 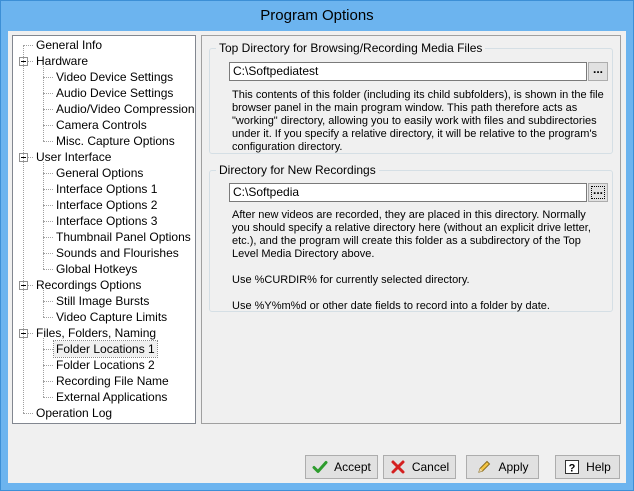 What do you see at coordinates (317, 15) in the screenshot?
I see `window-title: Program Options` at bounding box center [317, 15].